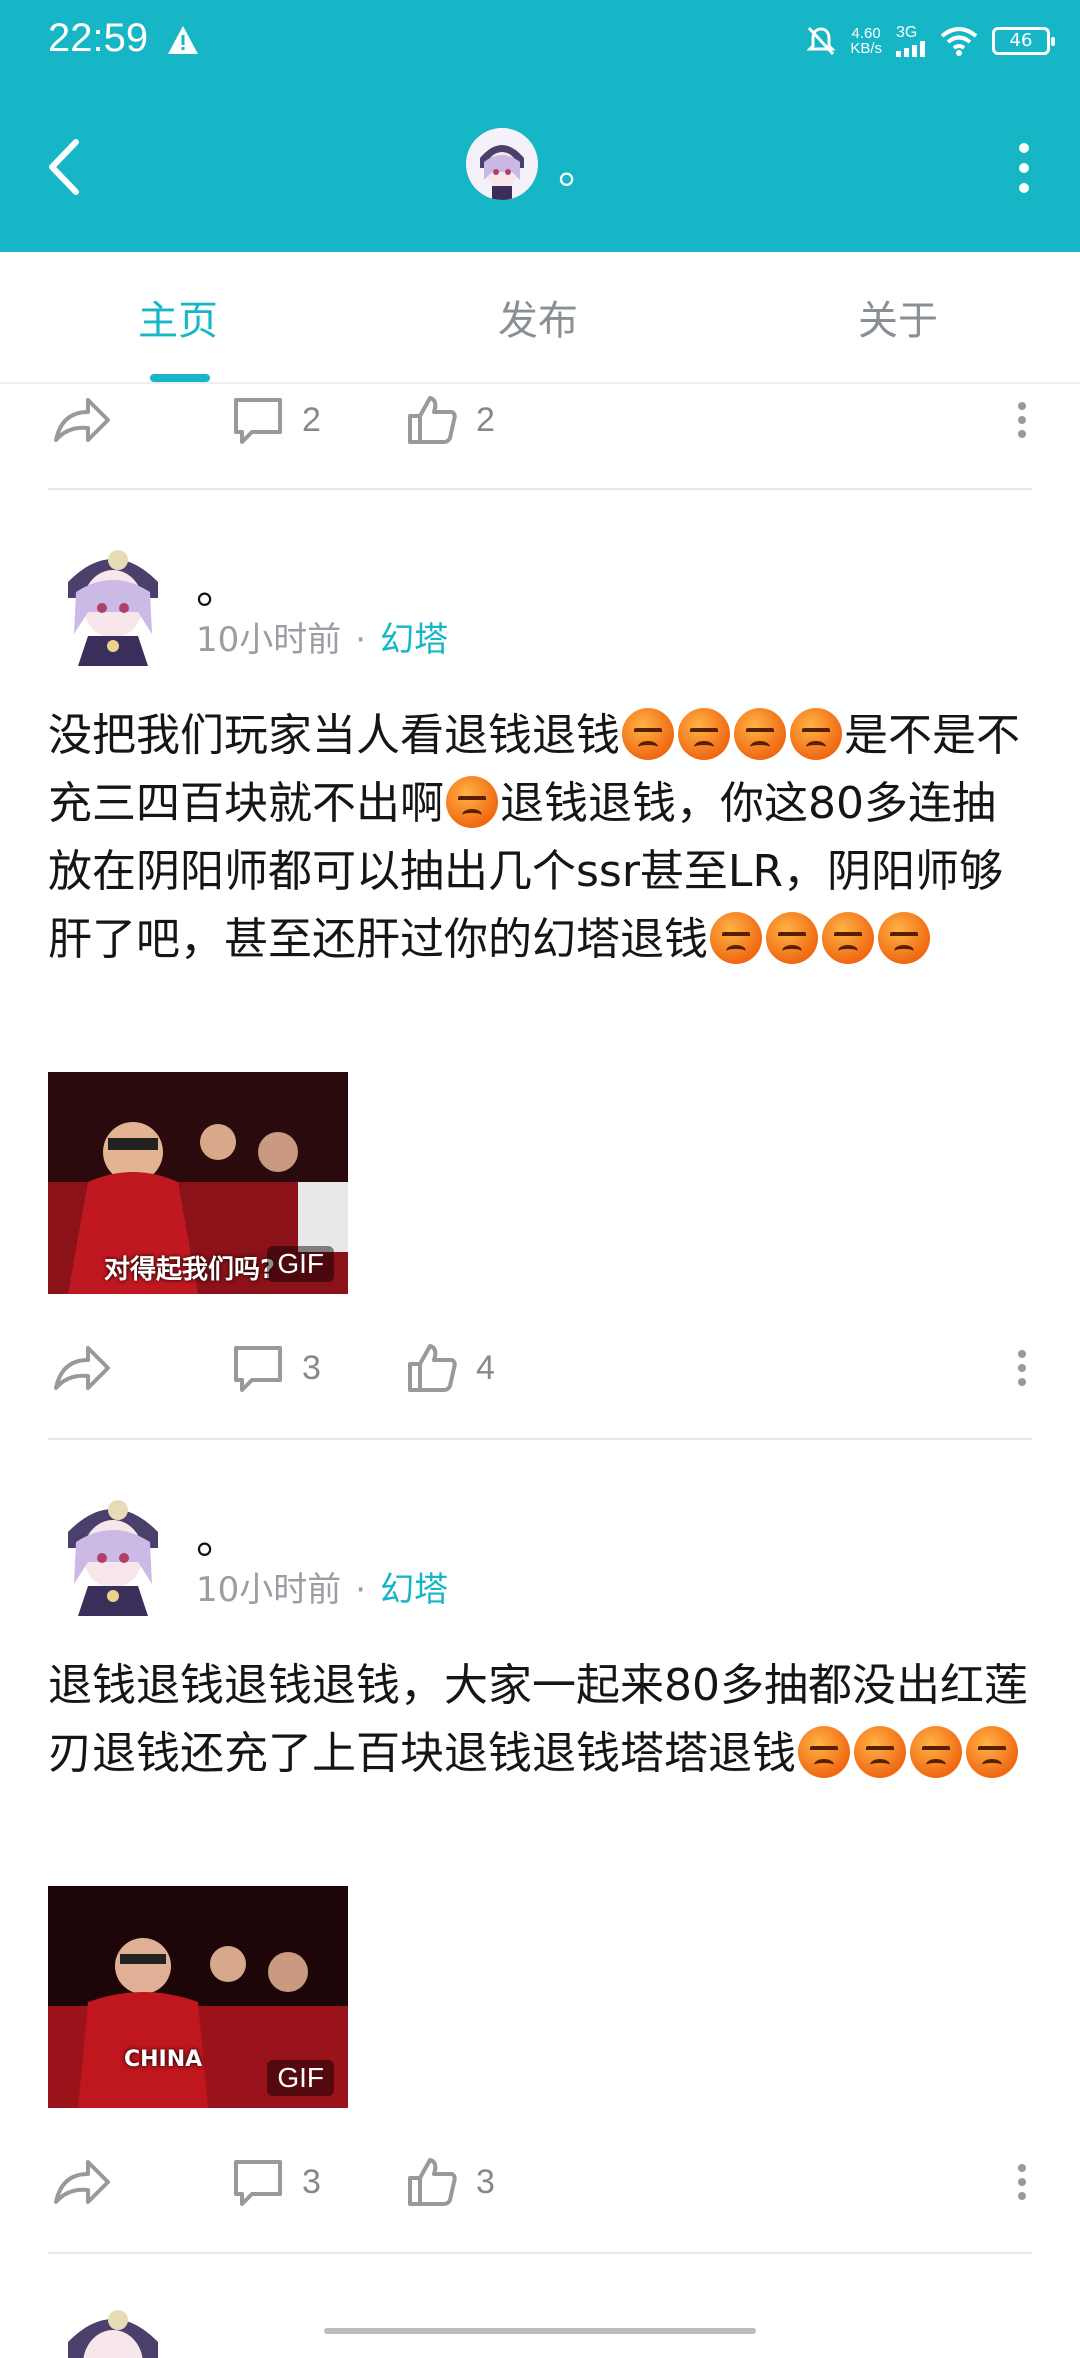  I want to click on post-gif-image: 对得起我们吗? GIF, so click(198, 1183).